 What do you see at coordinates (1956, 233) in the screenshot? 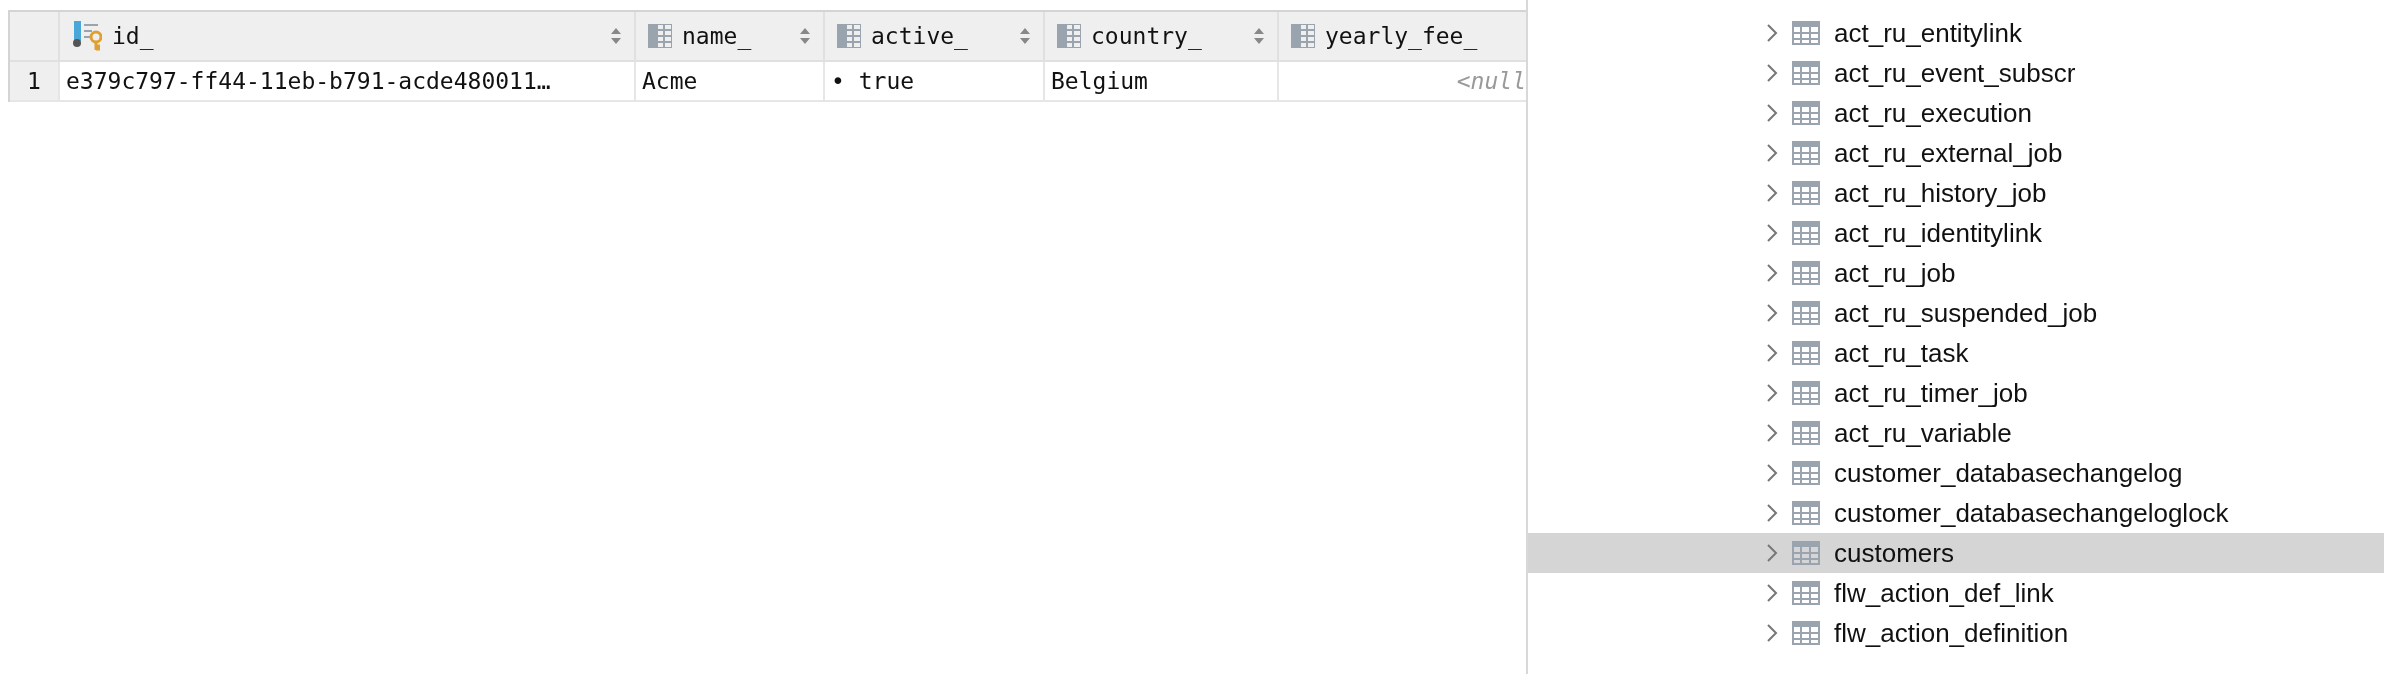
I see `tree-item: act_ru_identitylink` at bounding box center [1956, 233].